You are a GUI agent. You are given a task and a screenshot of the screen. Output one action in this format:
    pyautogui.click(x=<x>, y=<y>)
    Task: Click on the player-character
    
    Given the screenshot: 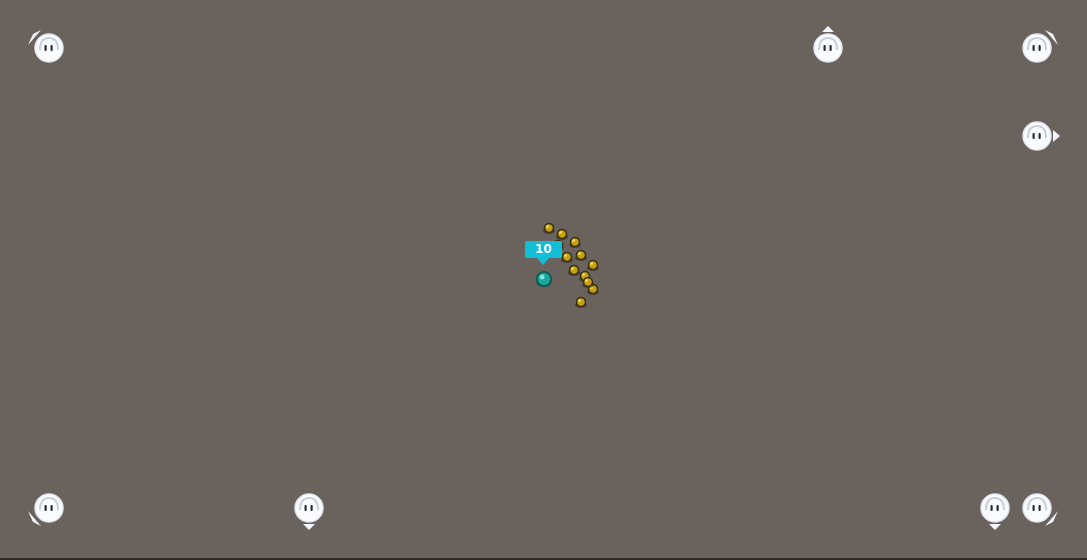 What is the action you would take?
    pyautogui.click(x=544, y=279)
    